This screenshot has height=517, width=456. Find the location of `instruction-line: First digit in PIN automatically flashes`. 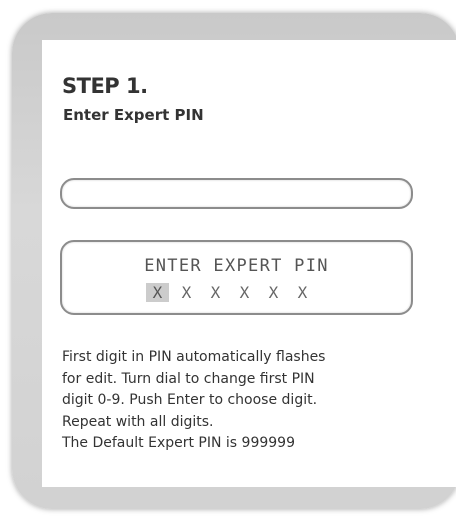

instruction-line: First digit in PIN automatically flashes is located at coordinates (194, 357).